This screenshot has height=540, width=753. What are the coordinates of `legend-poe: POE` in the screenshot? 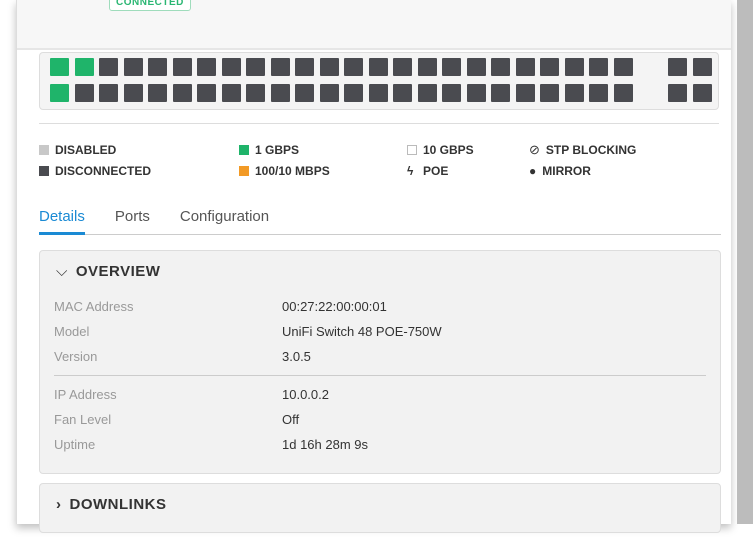 It's located at (436, 170).